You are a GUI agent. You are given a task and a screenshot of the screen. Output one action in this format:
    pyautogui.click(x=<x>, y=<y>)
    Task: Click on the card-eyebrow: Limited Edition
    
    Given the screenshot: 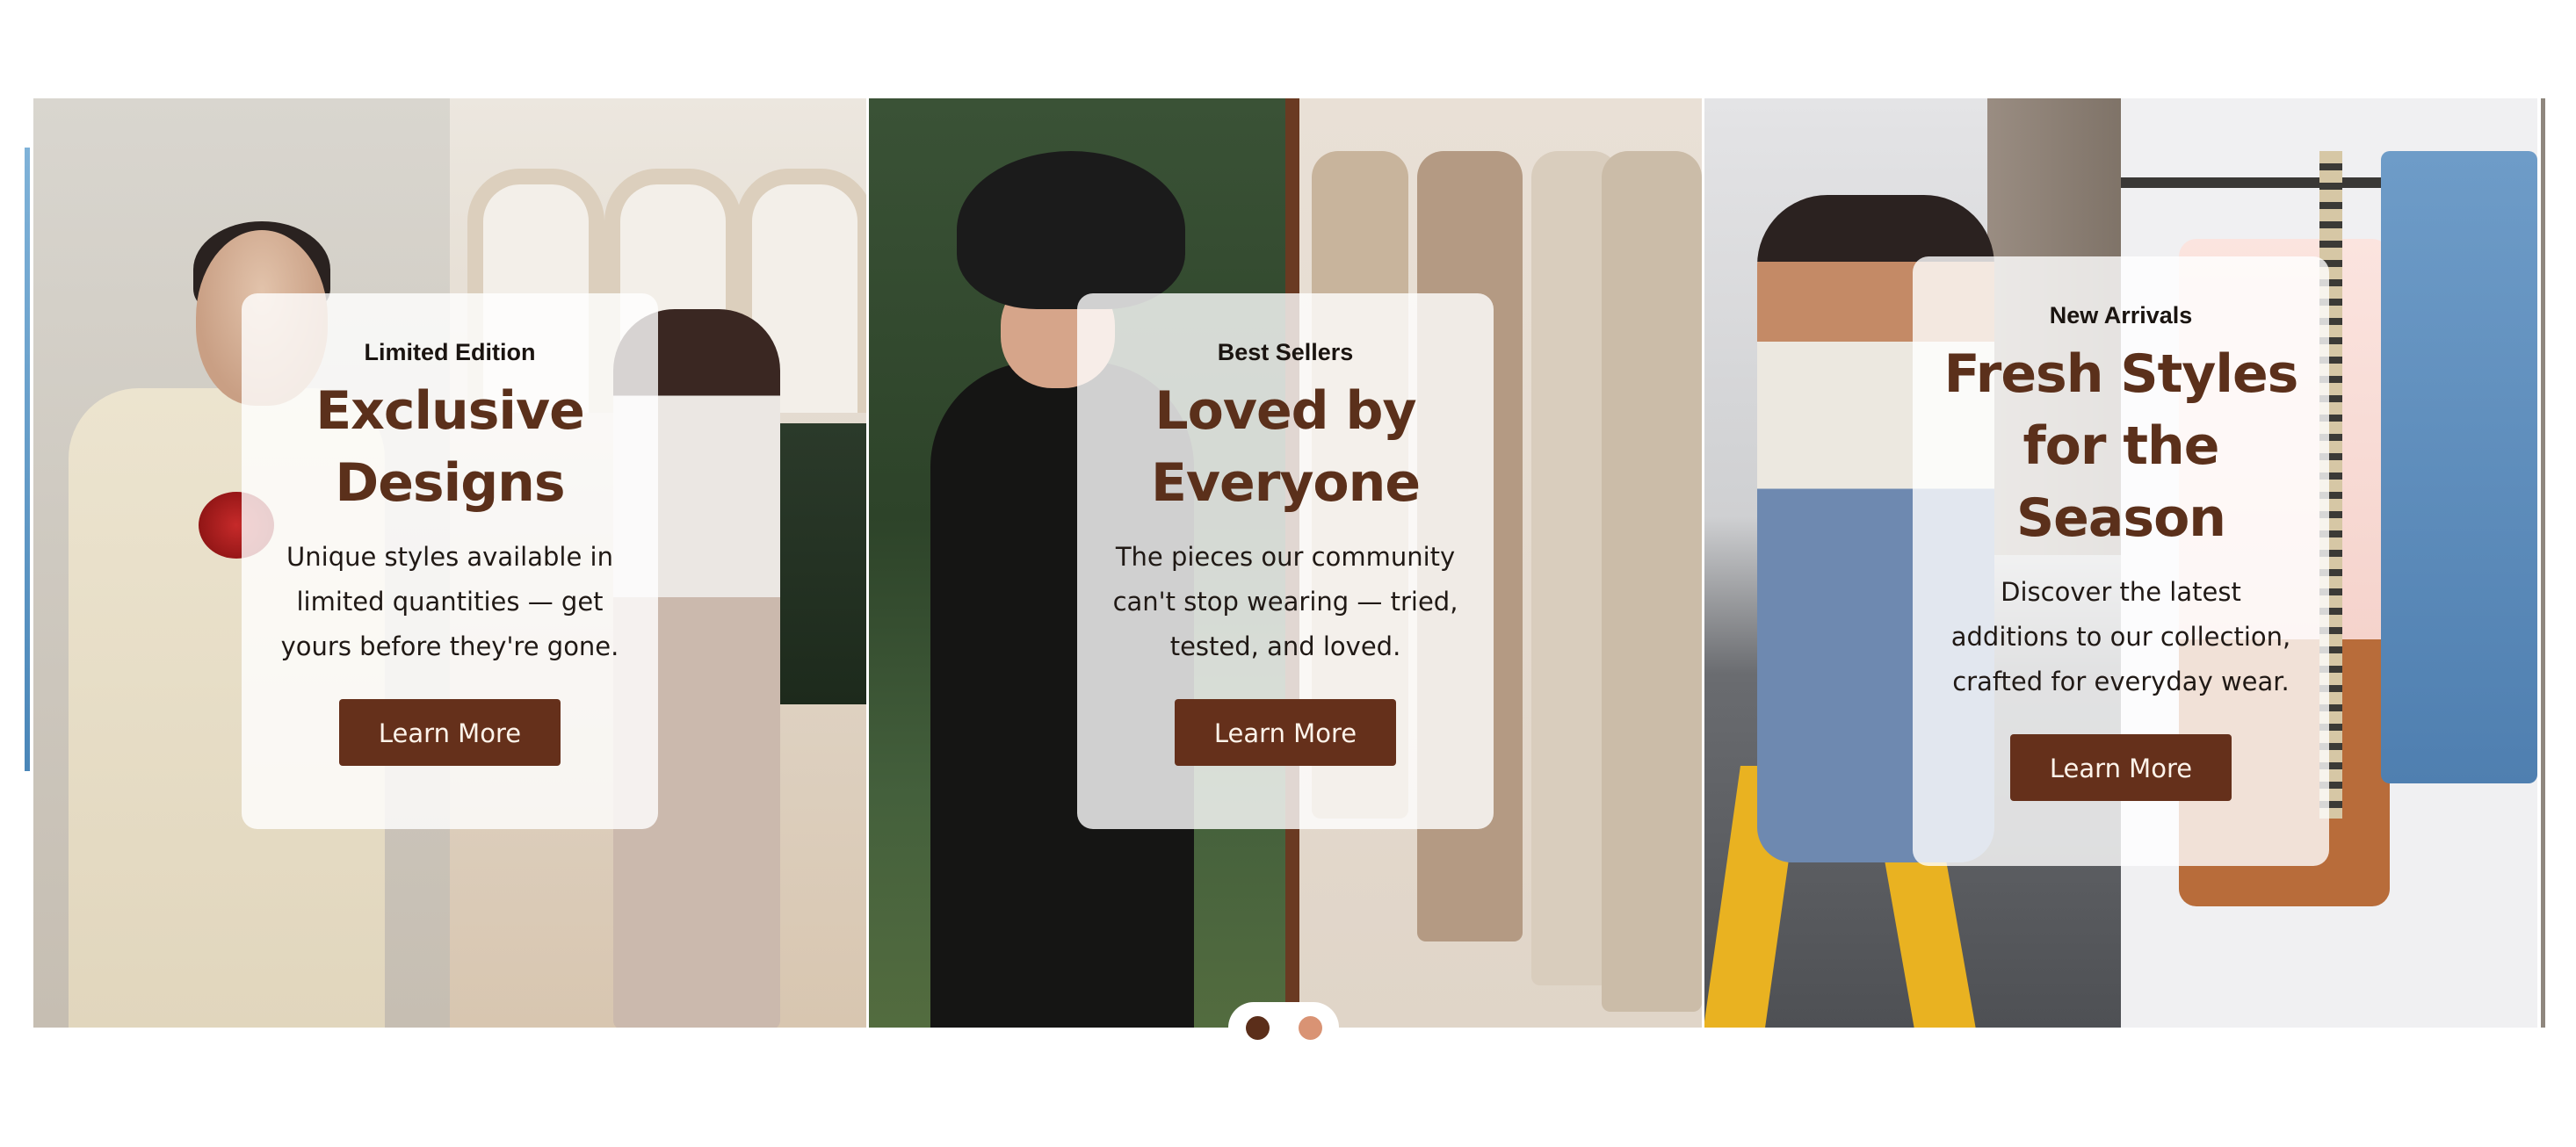 What is the action you would take?
    pyautogui.click(x=450, y=352)
    